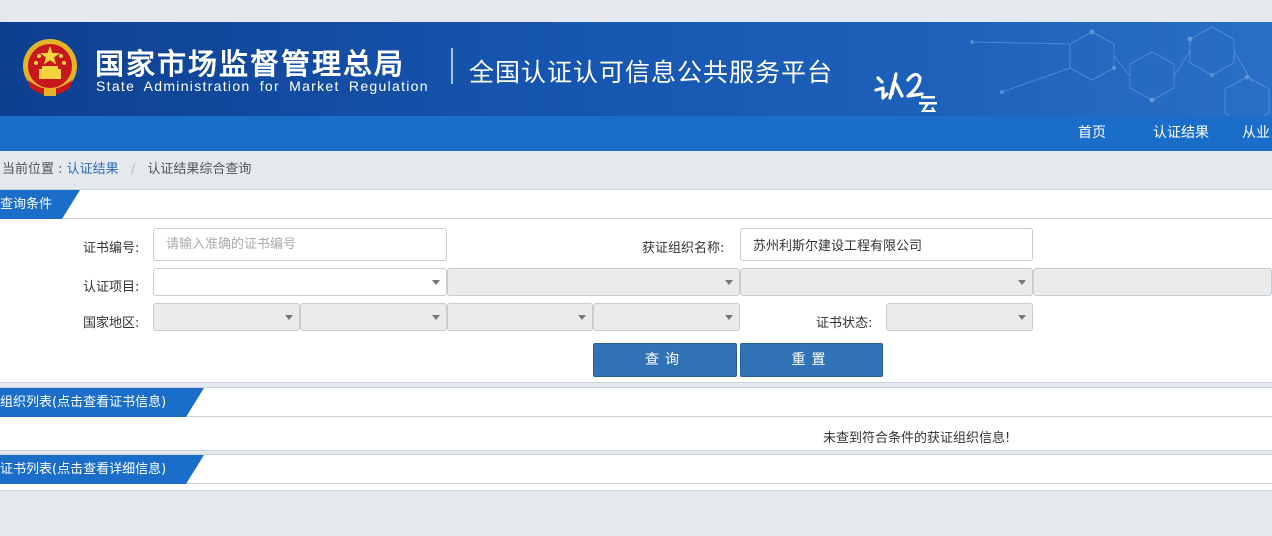 This screenshot has width=1272, height=536. I want to click on breadcrumb-current: 认证结果综合查询, so click(199, 169).